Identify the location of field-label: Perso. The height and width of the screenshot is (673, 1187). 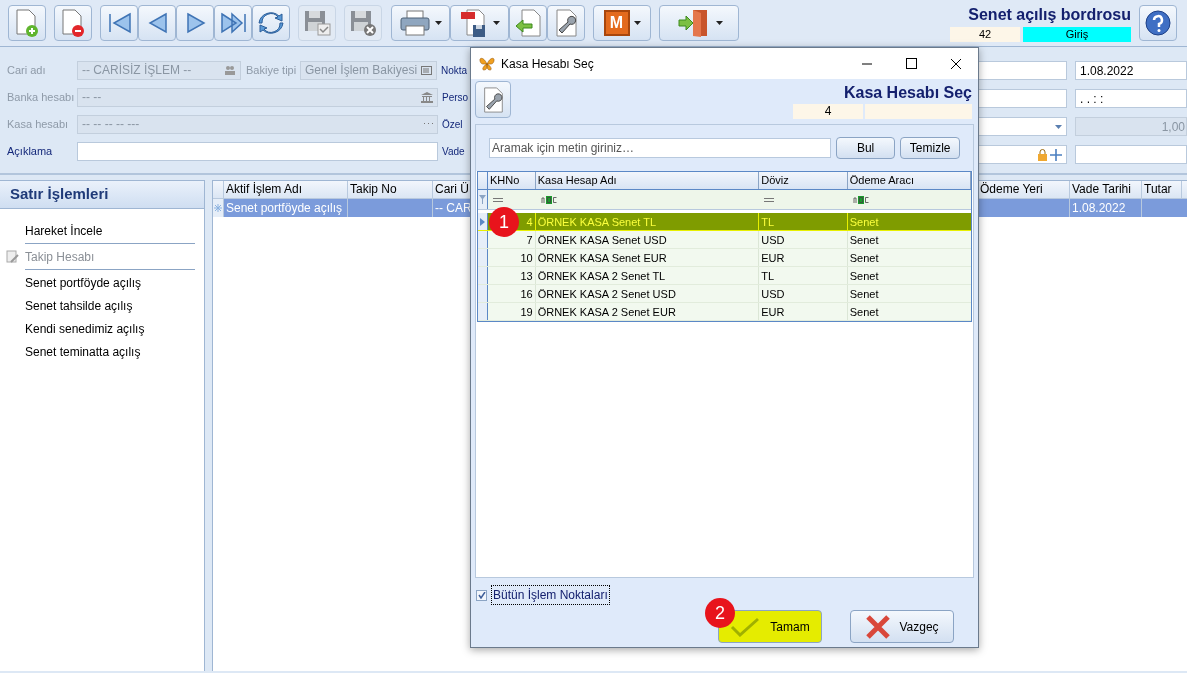
(455, 97).